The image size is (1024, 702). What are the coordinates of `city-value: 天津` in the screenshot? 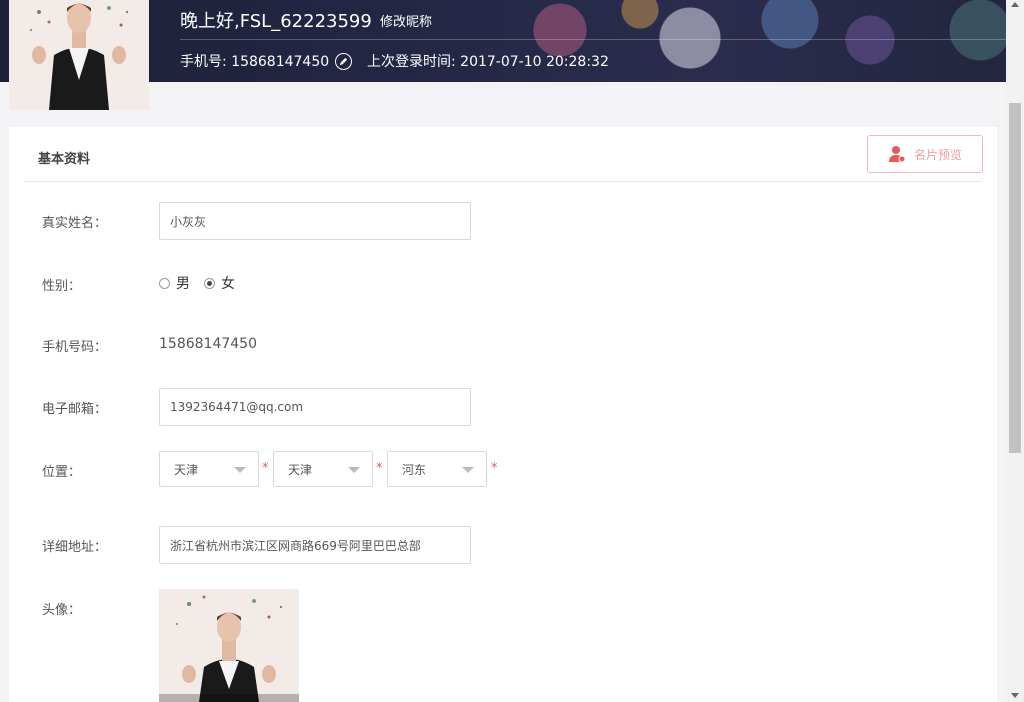 It's located at (300, 469).